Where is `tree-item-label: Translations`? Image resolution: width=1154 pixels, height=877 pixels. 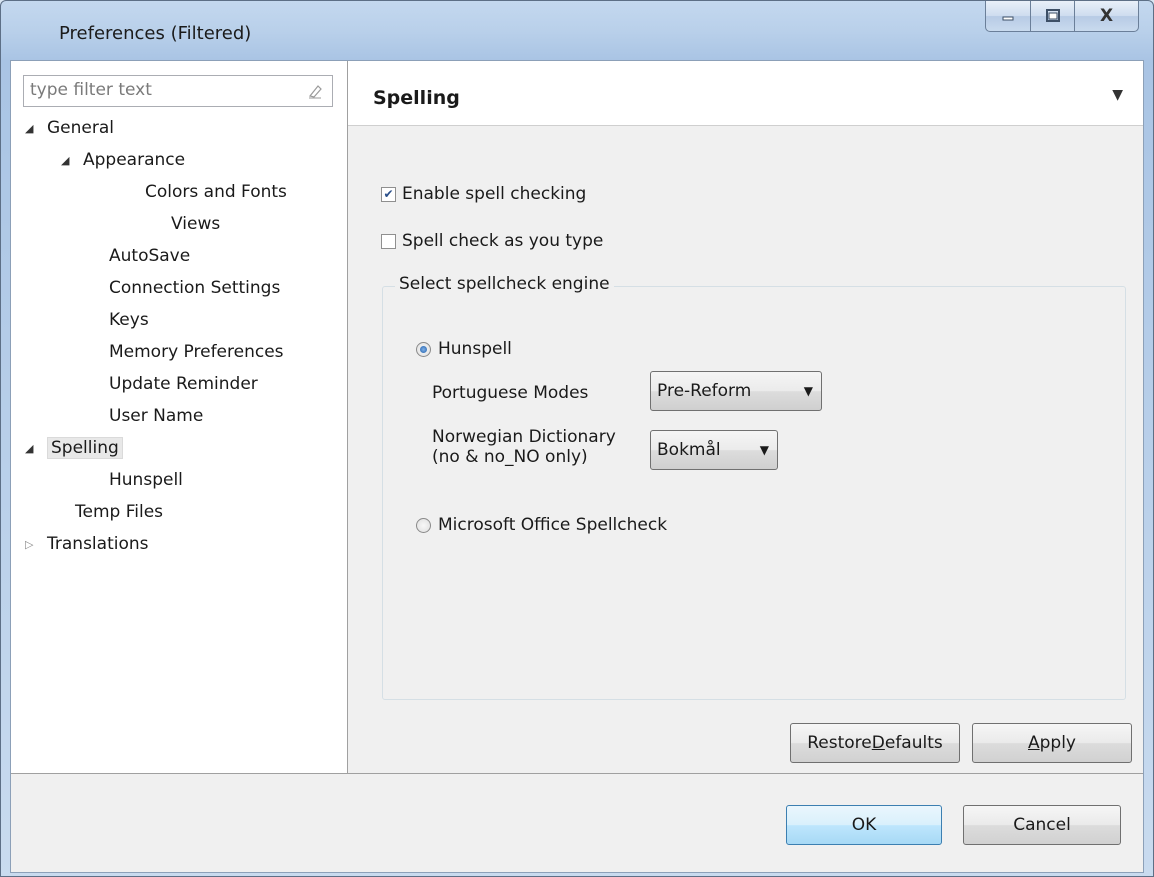 tree-item-label: Translations is located at coordinates (98, 544).